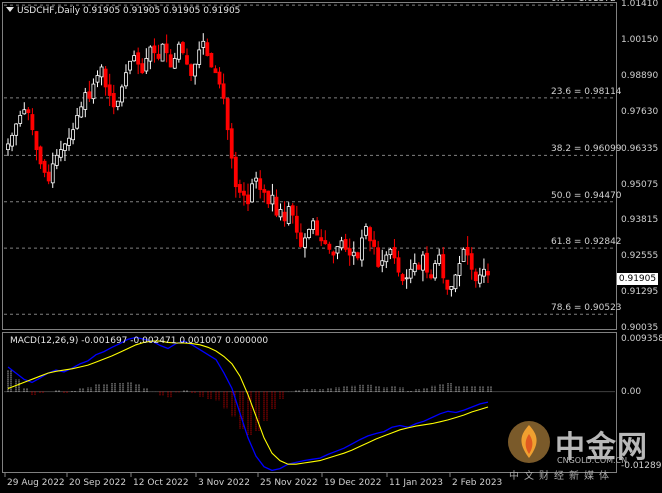 This screenshot has height=493, width=662. Describe the element at coordinates (586, 91) in the screenshot. I see `fib-level-label: 23.6 = 0.98114` at that location.